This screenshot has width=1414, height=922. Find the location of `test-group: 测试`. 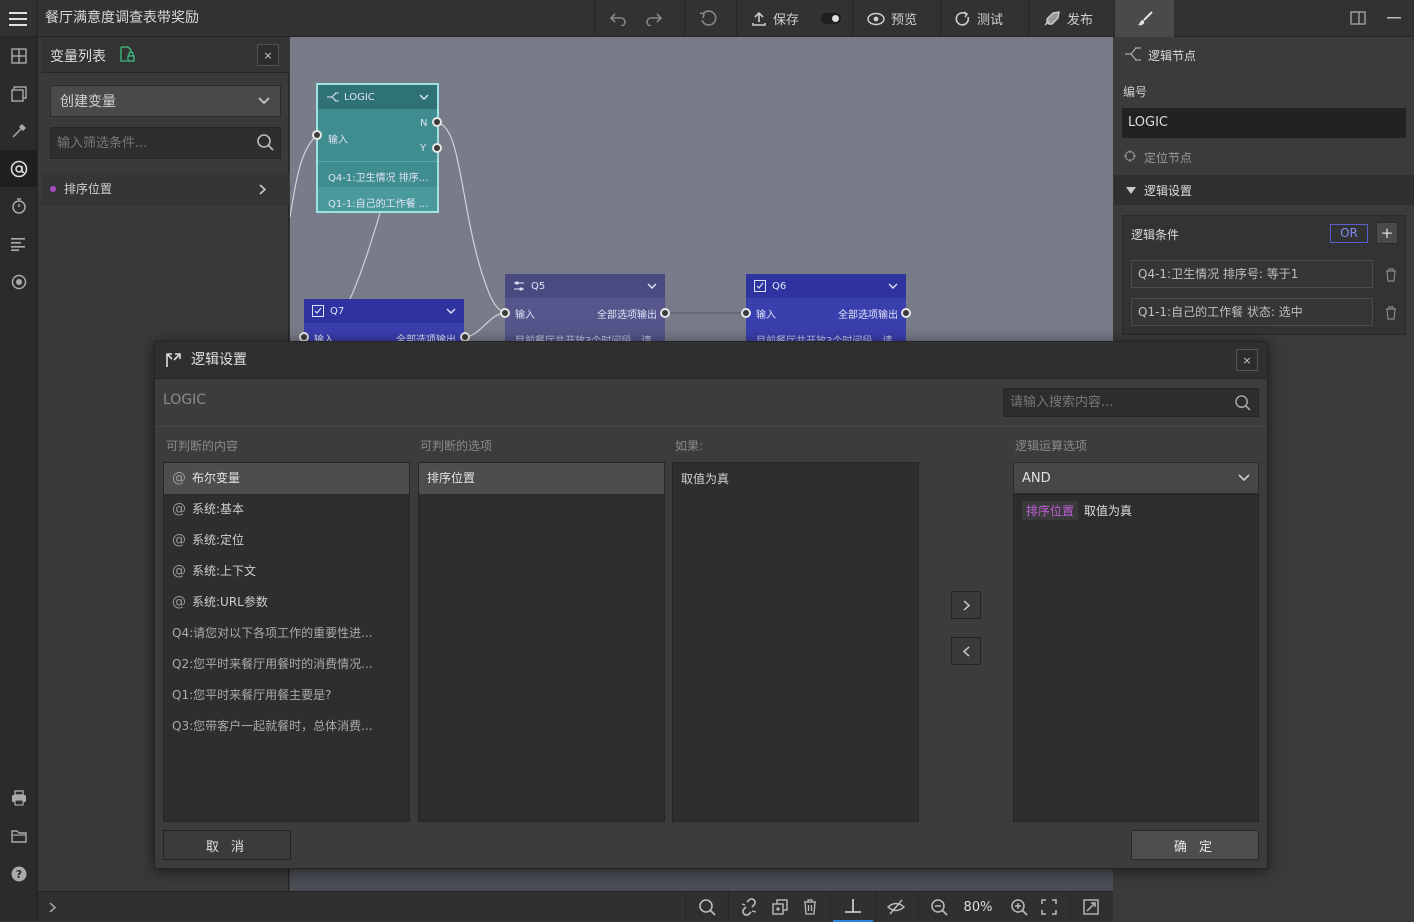

test-group: 测试 is located at coordinates (978, 18).